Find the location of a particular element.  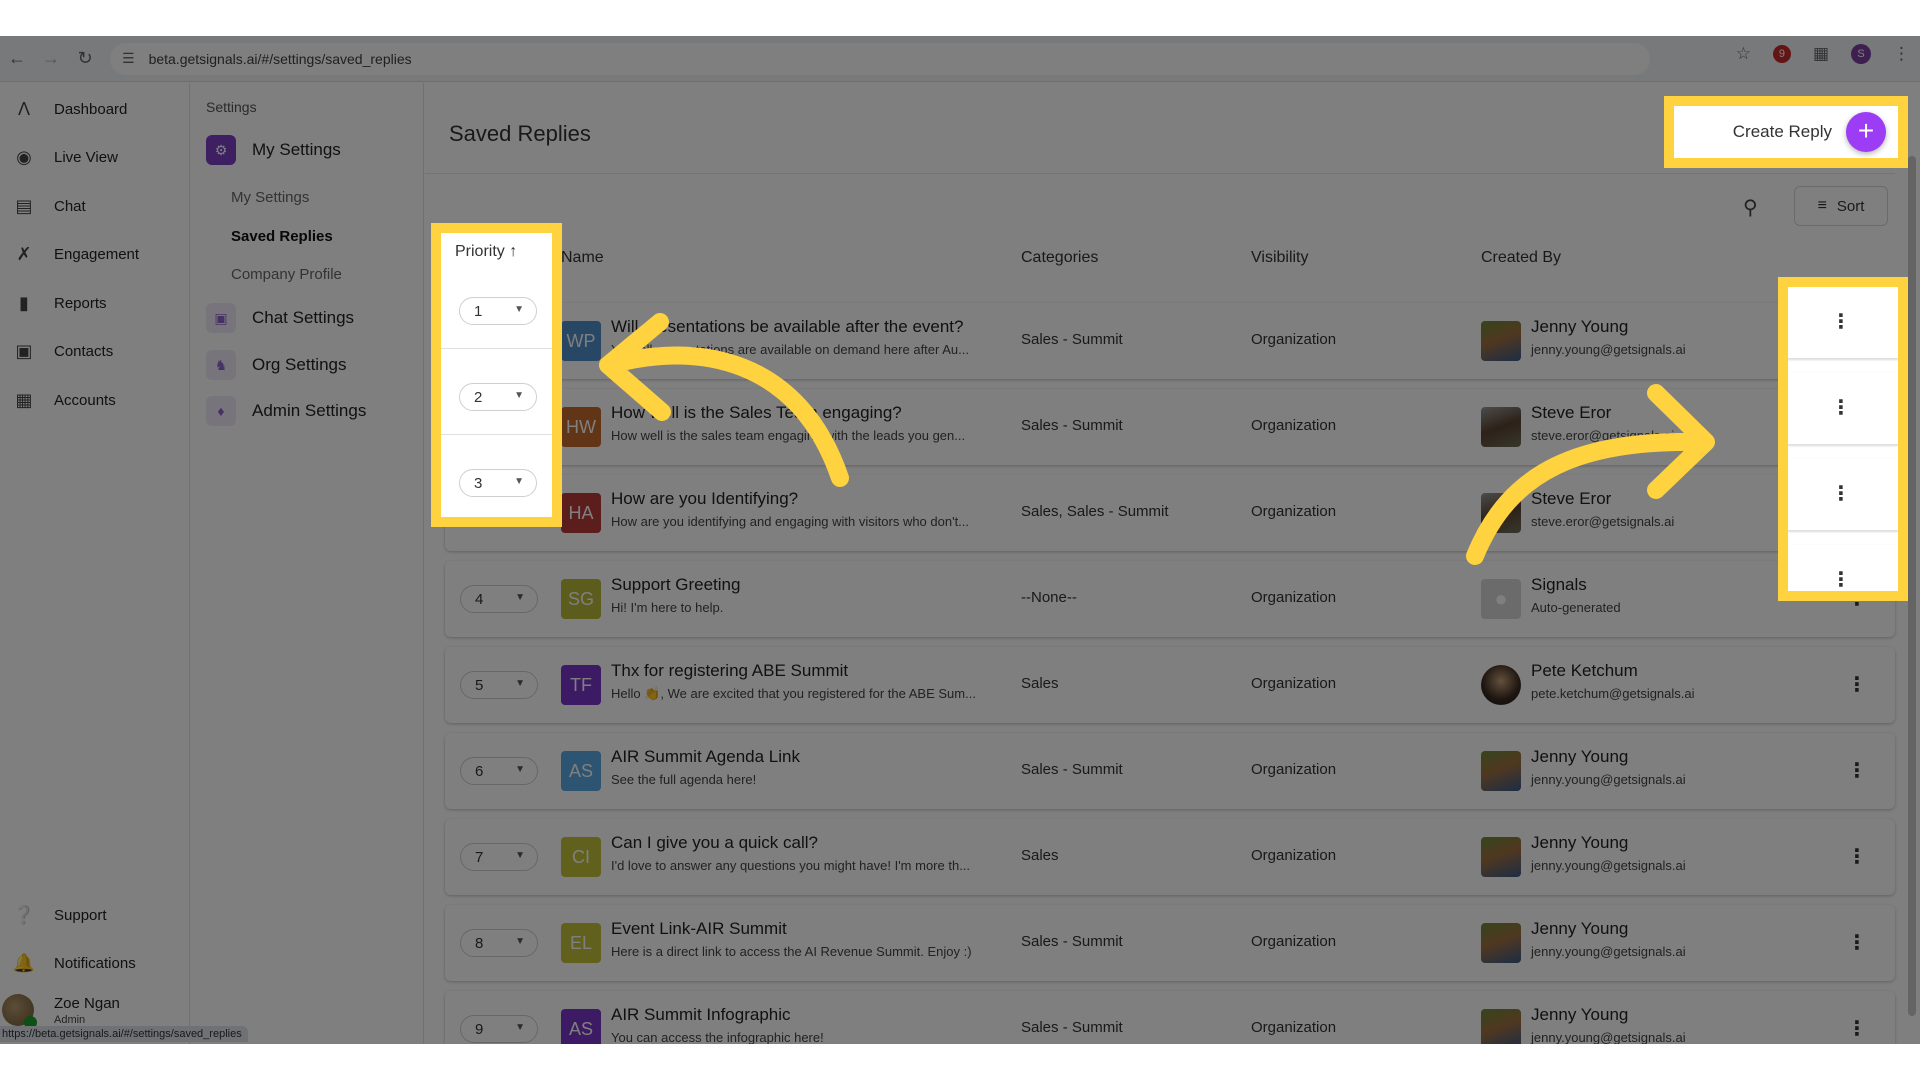

reply-name: AIR Summit Infographic is located at coordinates (701, 1015).